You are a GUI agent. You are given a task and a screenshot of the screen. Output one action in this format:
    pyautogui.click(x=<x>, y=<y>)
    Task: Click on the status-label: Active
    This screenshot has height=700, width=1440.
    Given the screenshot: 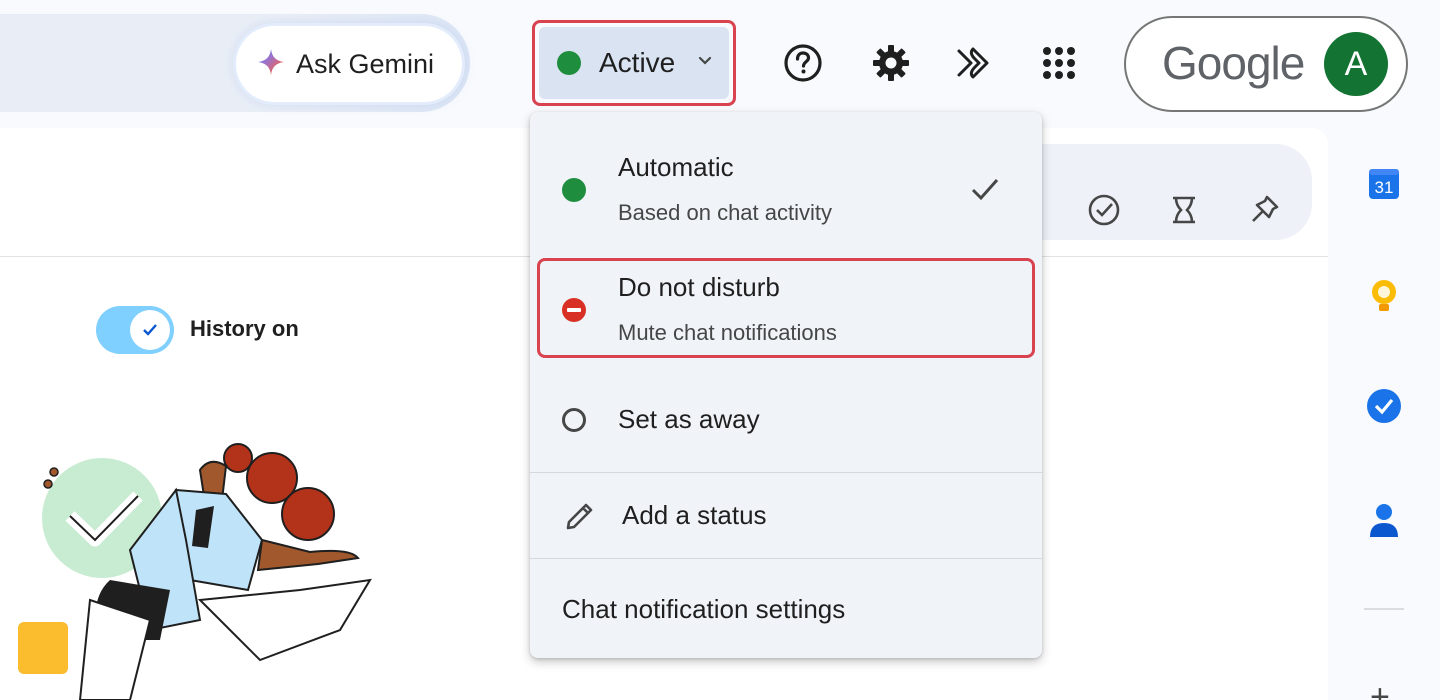 What is the action you would take?
    pyautogui.click(x=637, y=62)
    